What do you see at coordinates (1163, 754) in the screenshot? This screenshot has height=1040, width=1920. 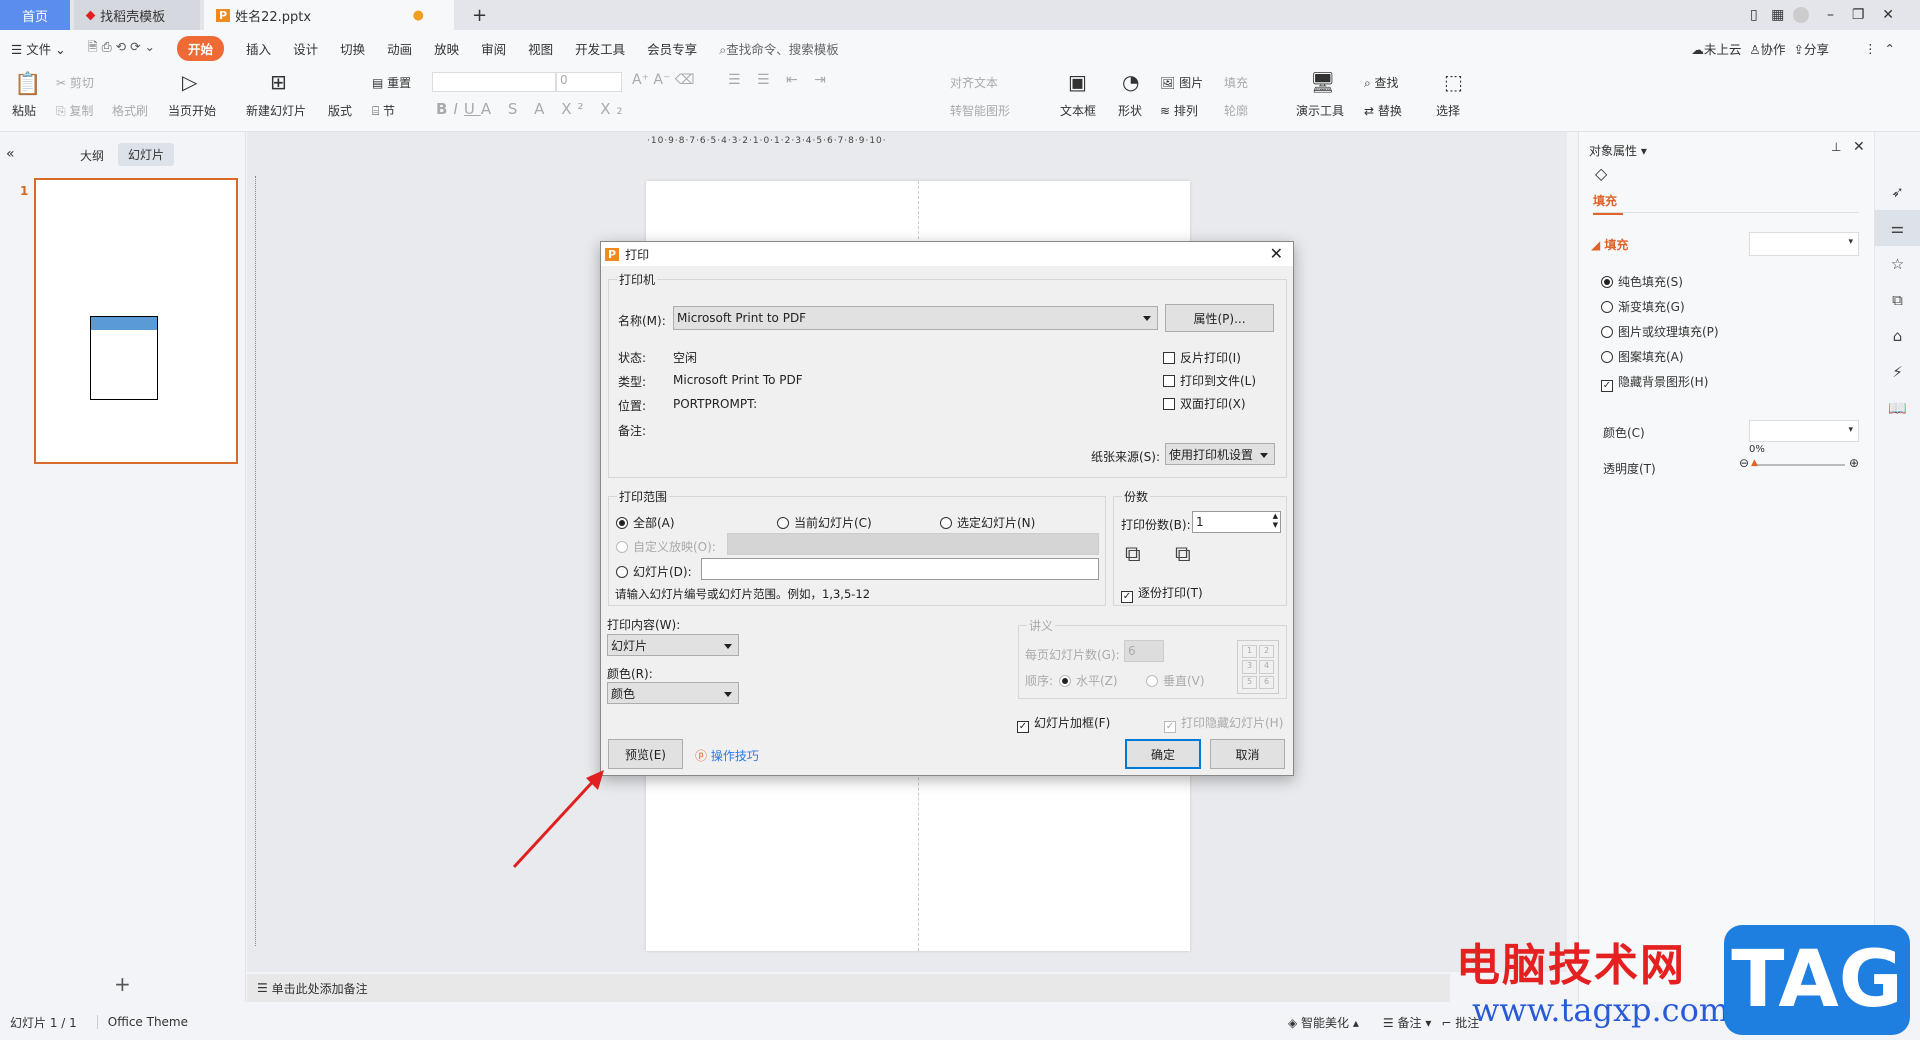 I see `ok-button: 确定` at bounding box center [1163, 754].